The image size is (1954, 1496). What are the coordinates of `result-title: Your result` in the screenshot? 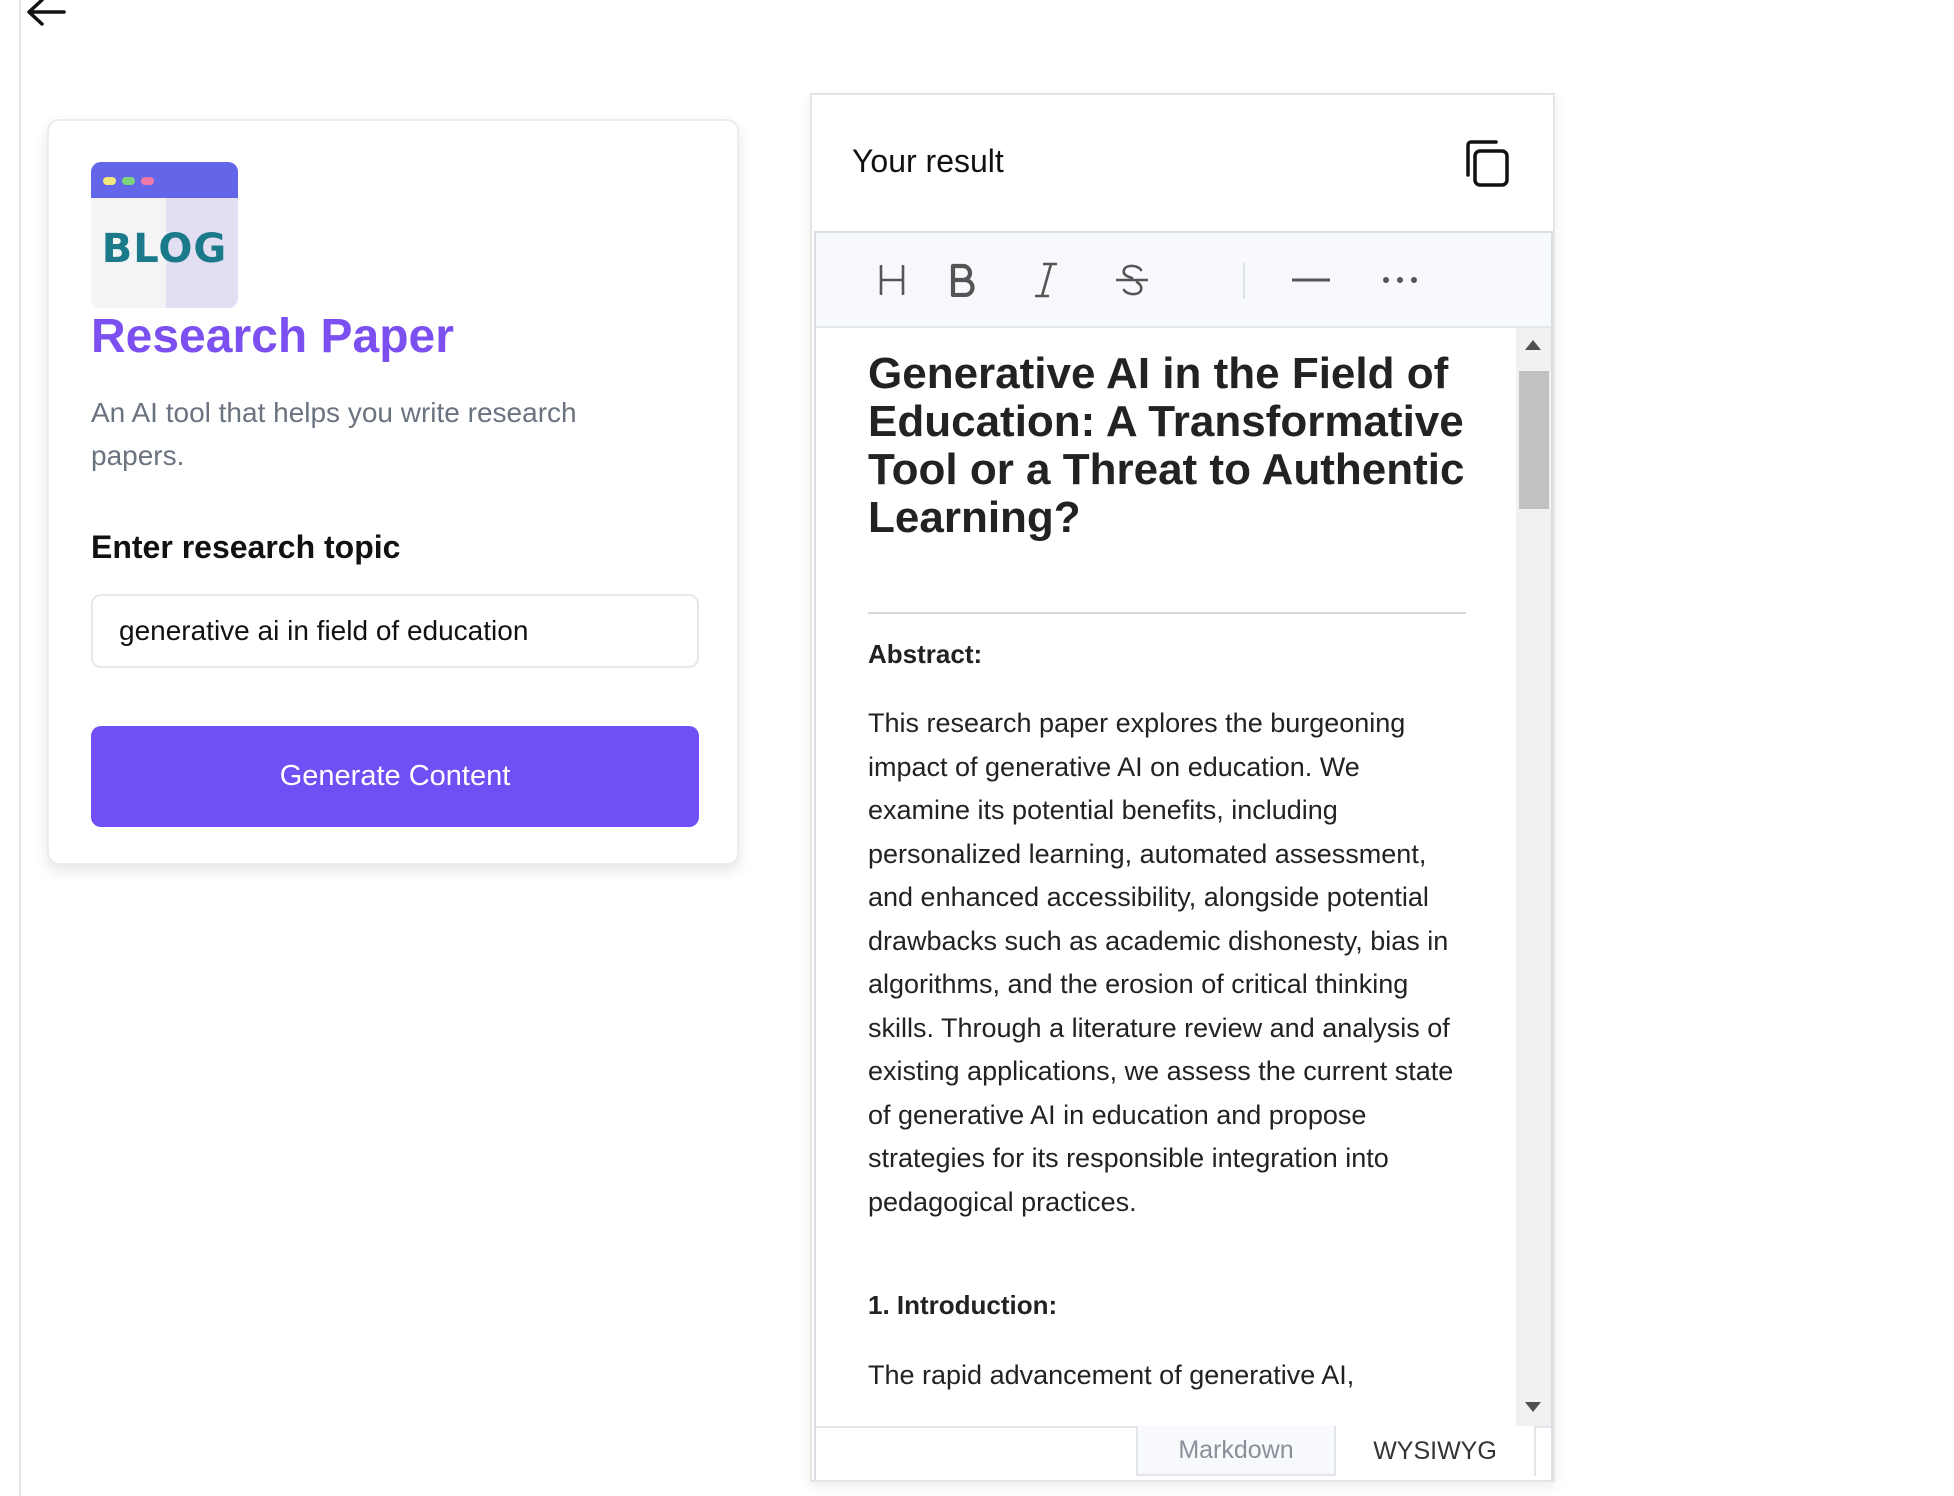 It's located at (928, 161).